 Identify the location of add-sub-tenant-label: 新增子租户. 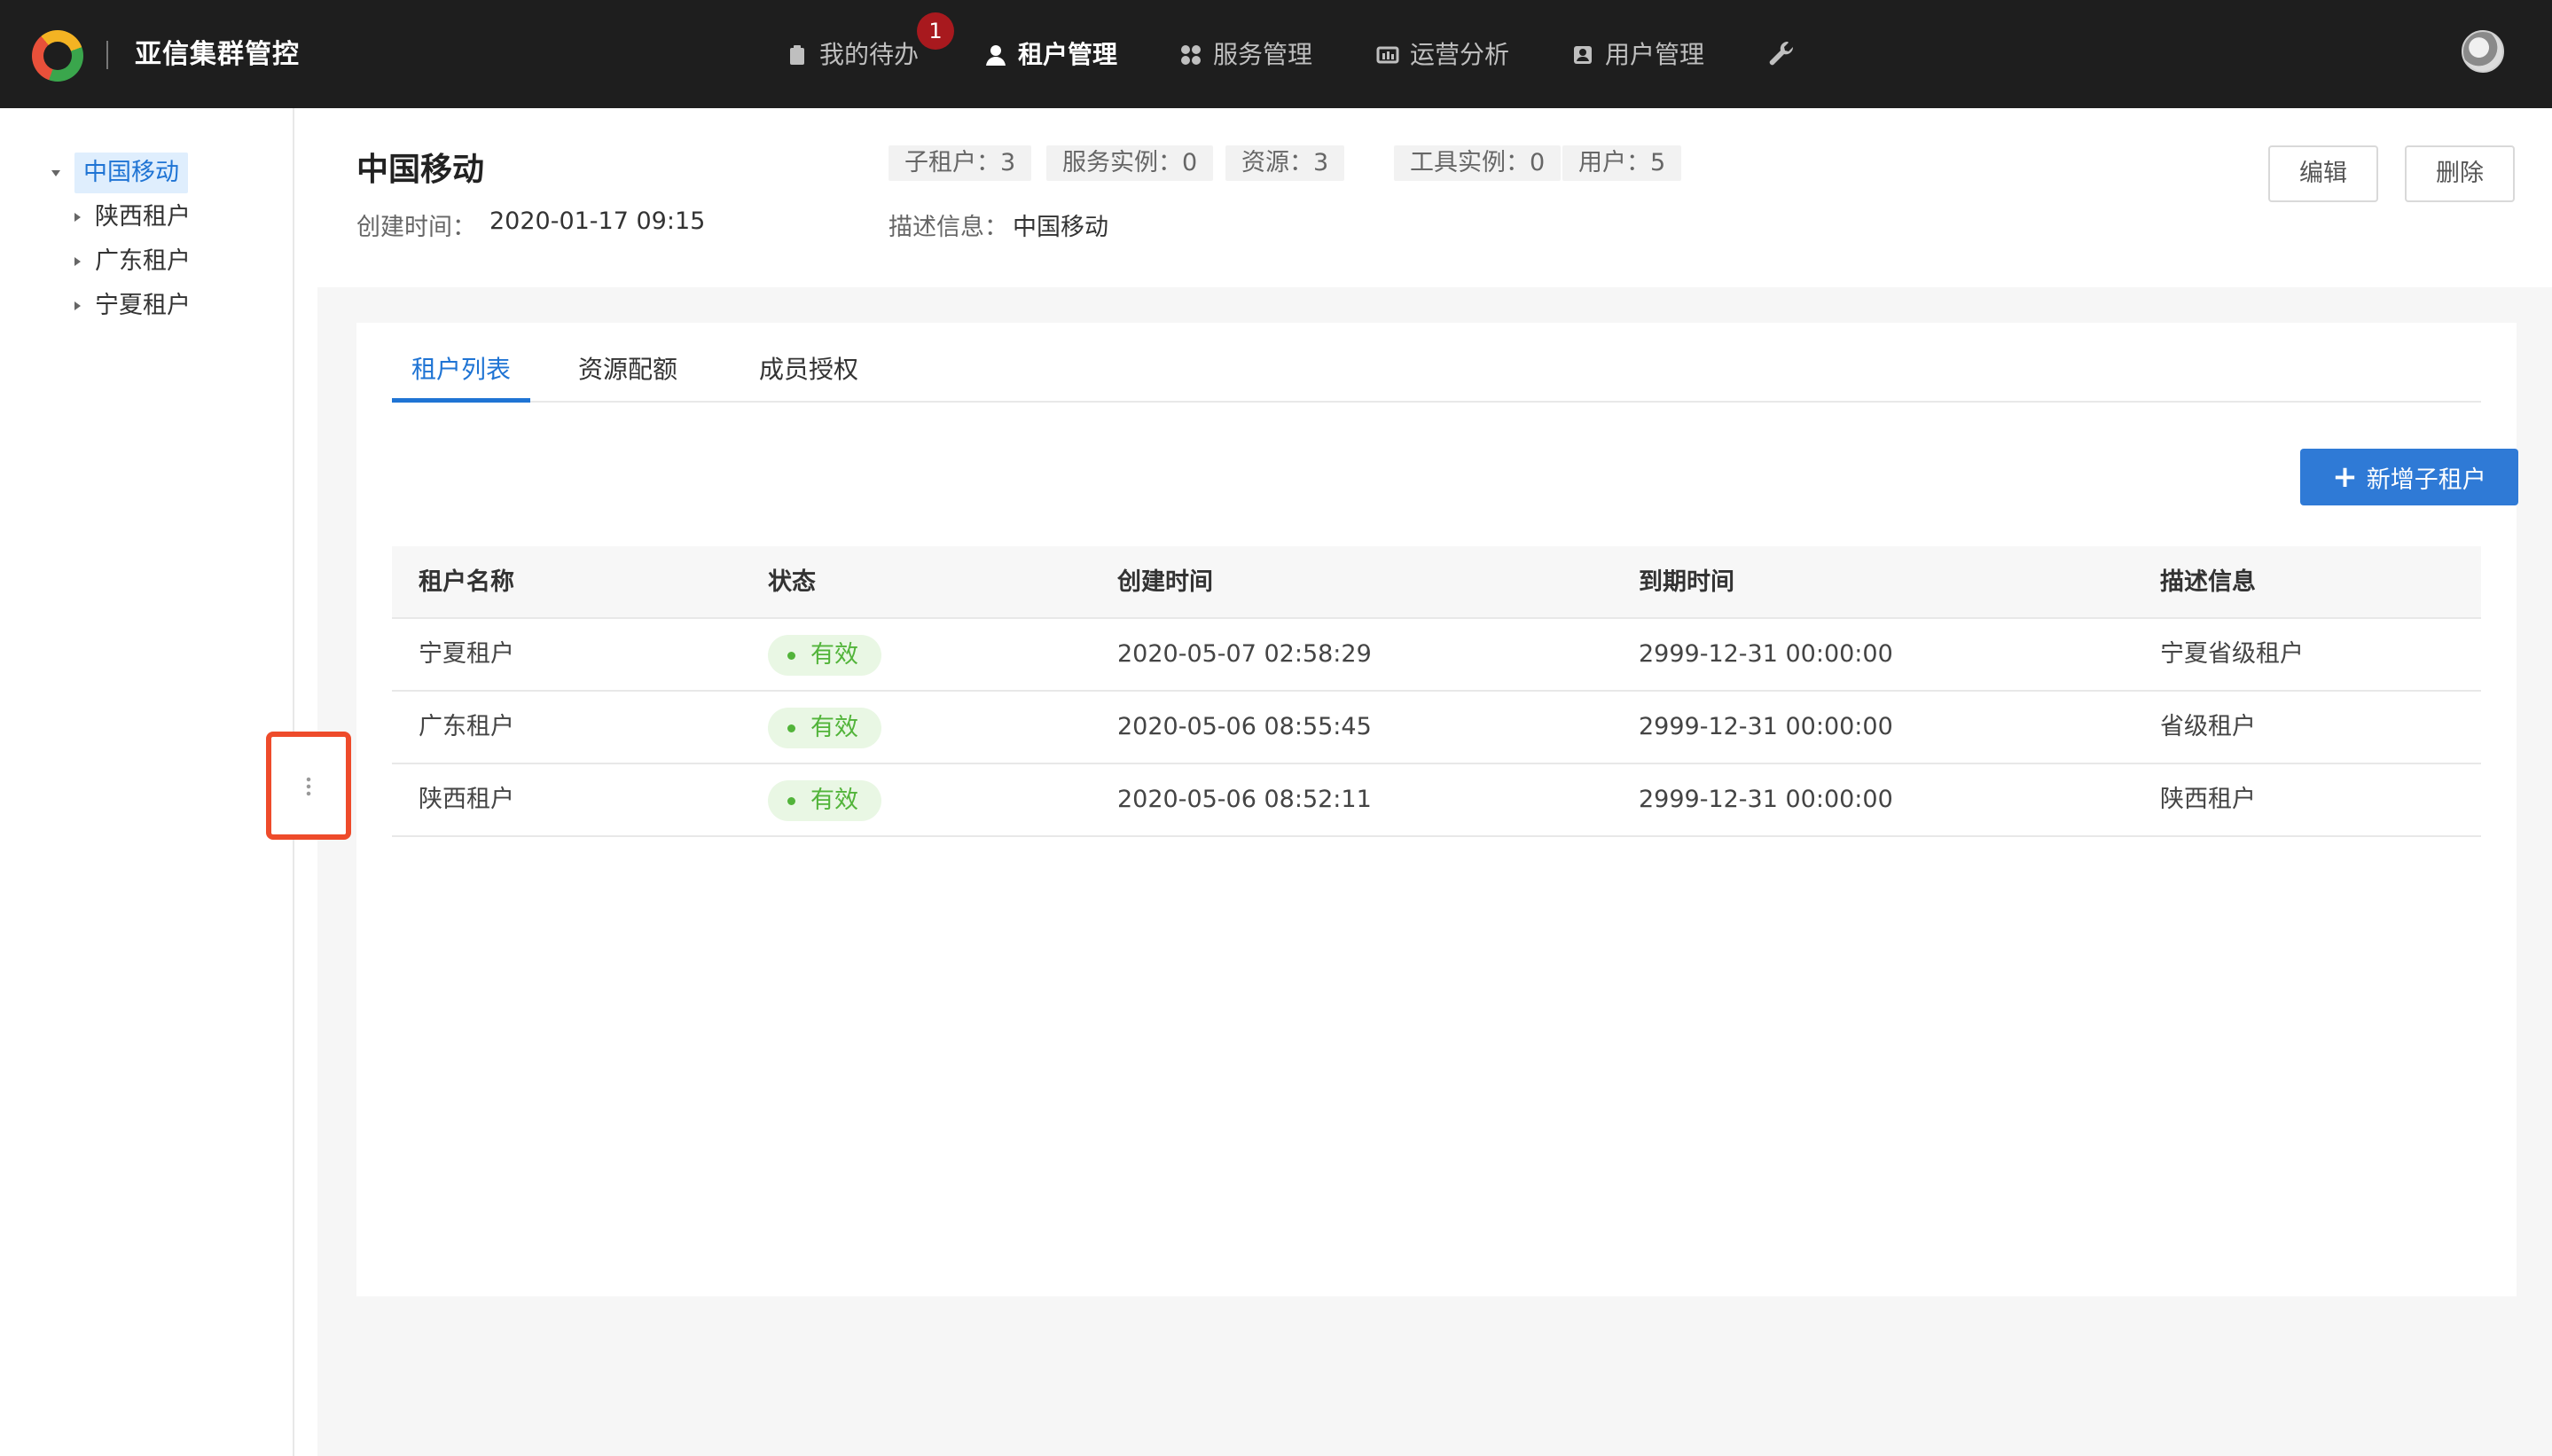
(2426, 480).